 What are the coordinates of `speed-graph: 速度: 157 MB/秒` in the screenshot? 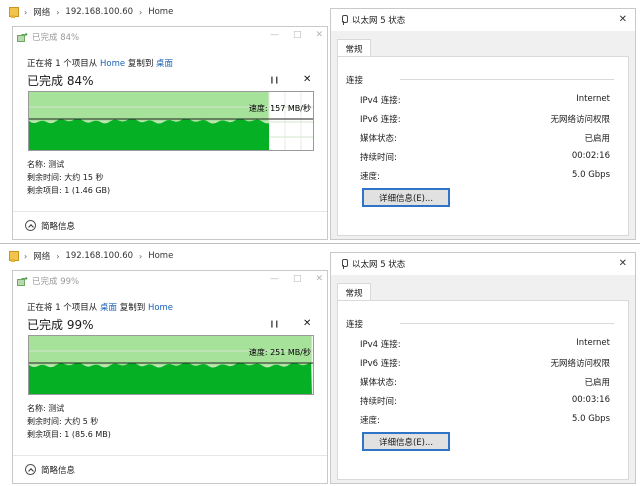 It's located at (171, 121).